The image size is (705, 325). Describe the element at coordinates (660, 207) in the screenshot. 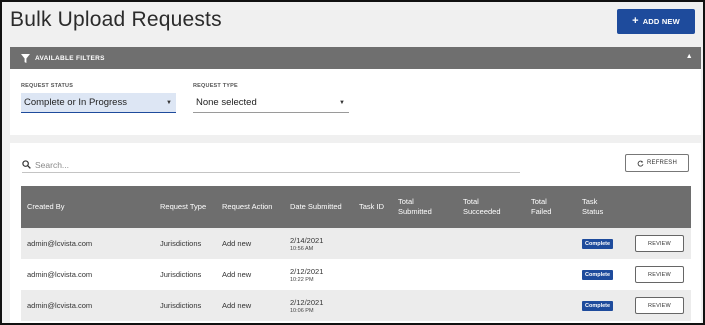

I see `col-actions` at that location.